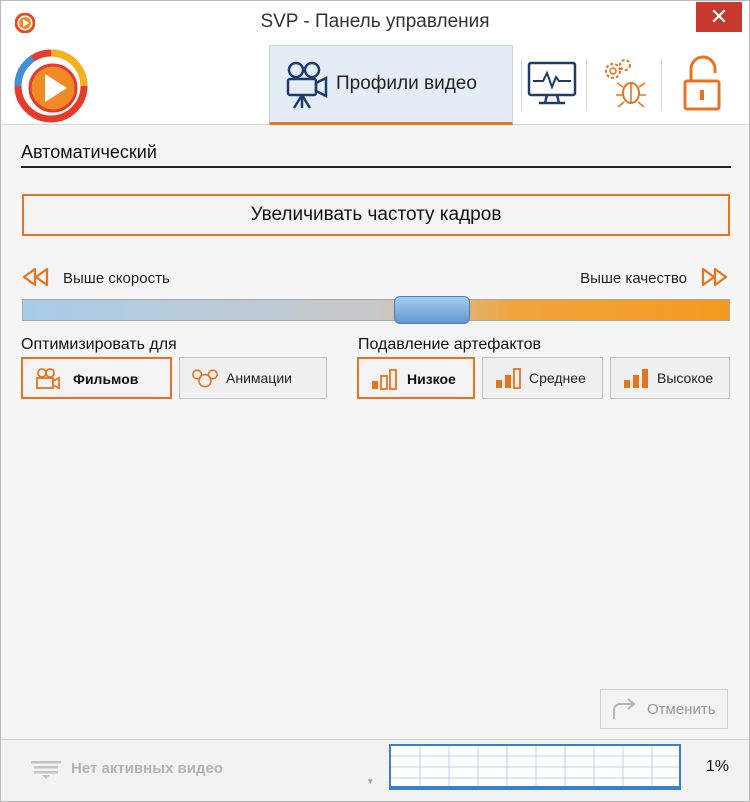  What do you see at coordinates (307, 85) in the screenshot?
I see `video-camera-icon` at bounding box center [307, 85].